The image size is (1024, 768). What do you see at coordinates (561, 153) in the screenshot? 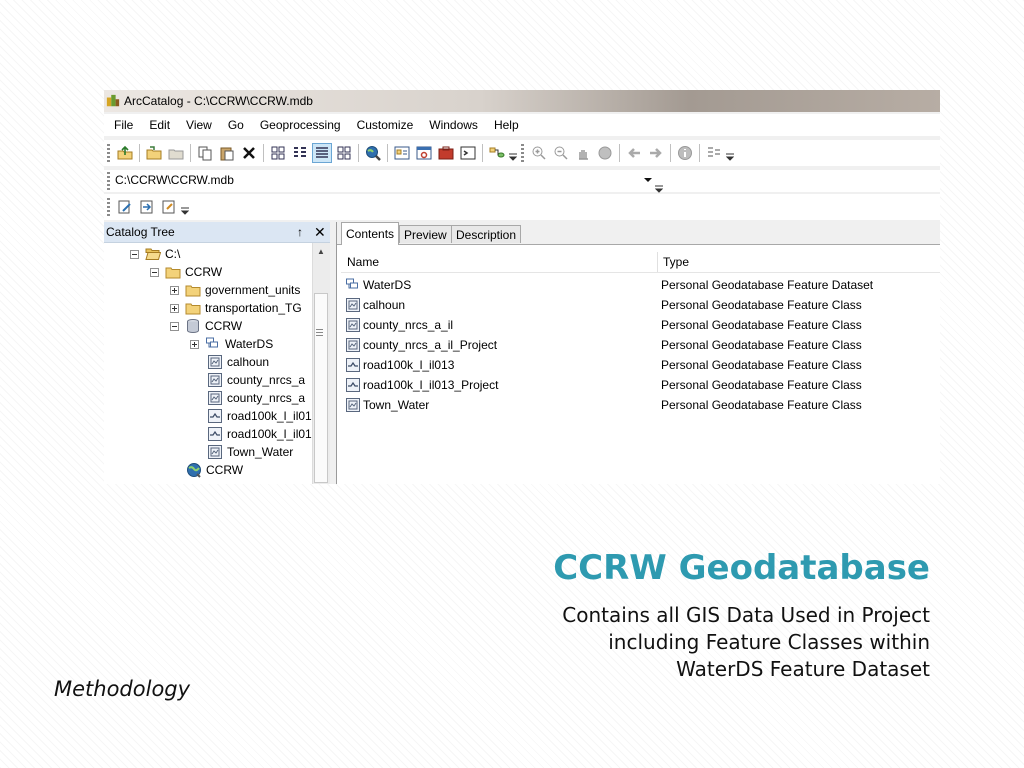
I see `zoom-out-button` at bounding box center [561, 153].